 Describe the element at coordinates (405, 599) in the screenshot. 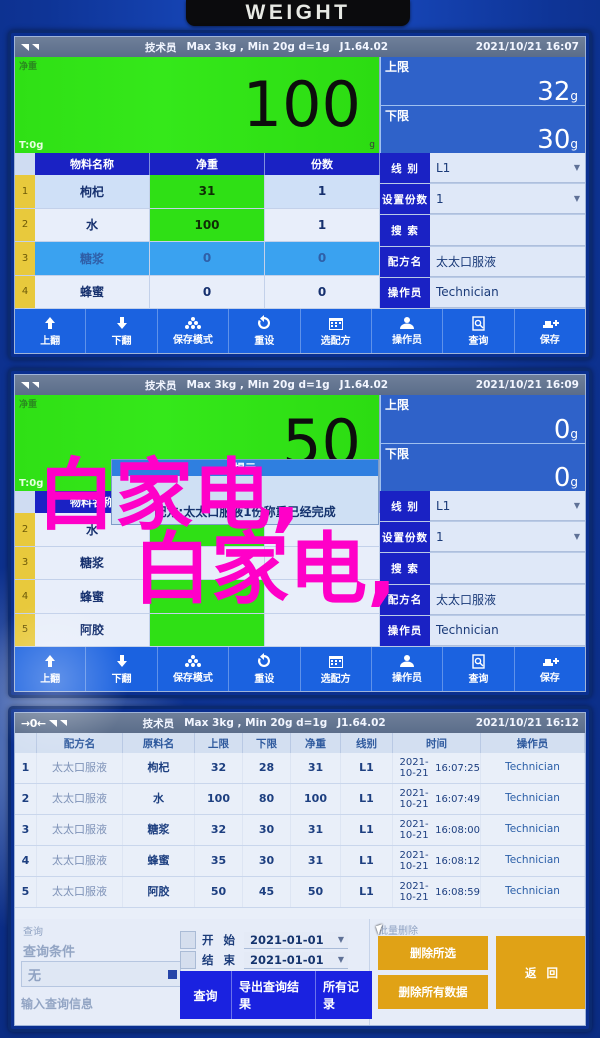

I see `field-recipe-label: 配方名` at that location.